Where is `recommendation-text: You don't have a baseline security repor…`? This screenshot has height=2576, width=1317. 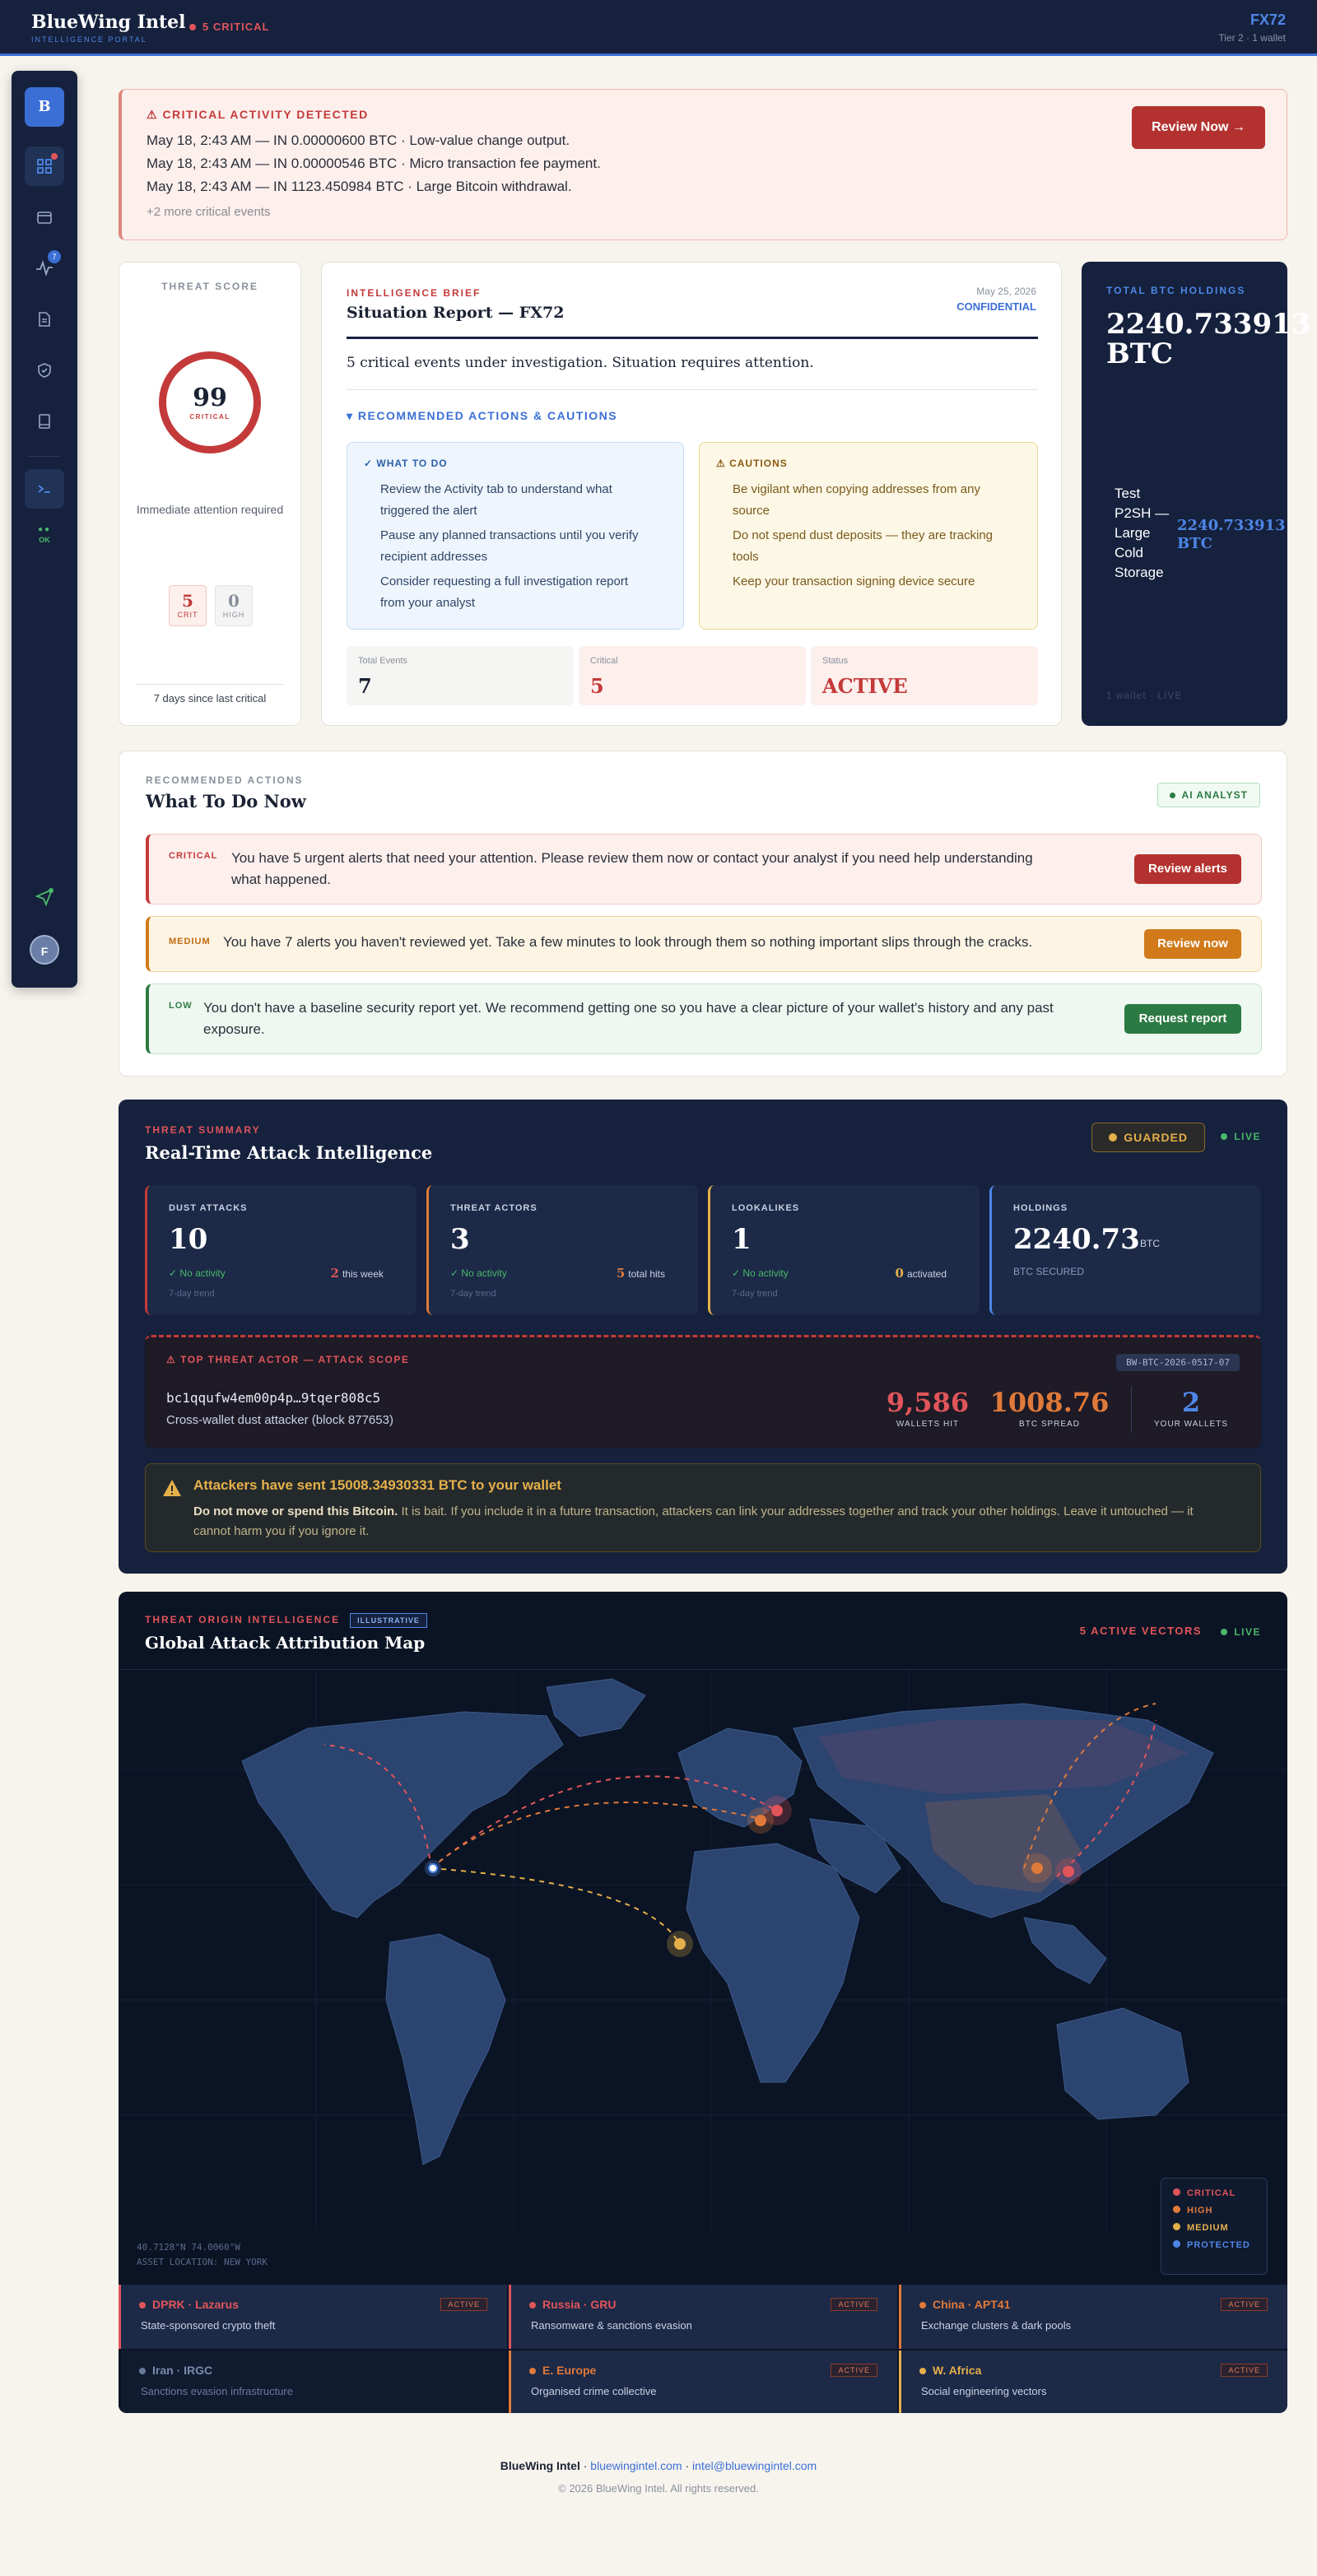 recommendation-text: You don't have a baseline security repor… is located at coordinates (628, 1018).